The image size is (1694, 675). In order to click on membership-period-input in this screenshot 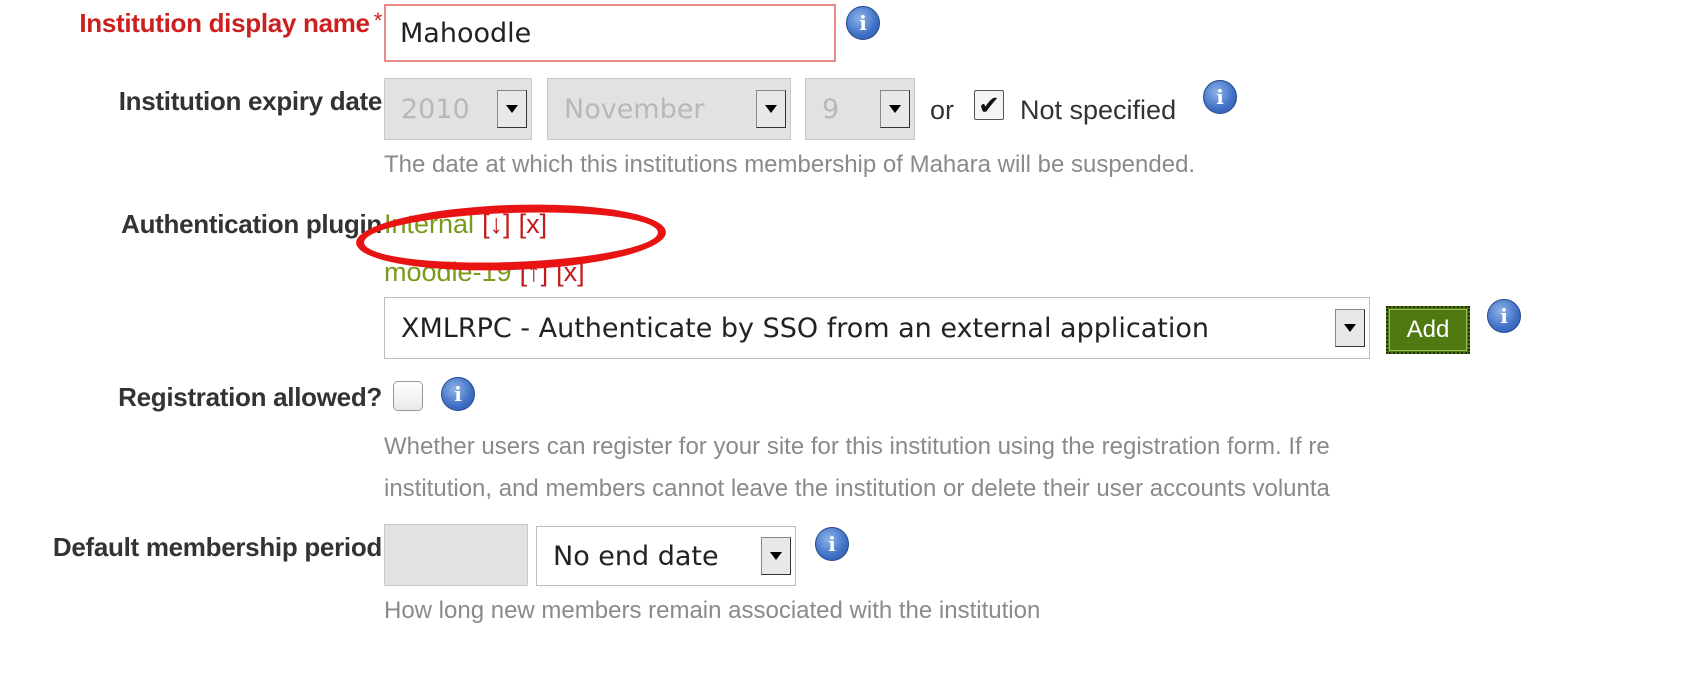, I will do `click(456, 555)`.